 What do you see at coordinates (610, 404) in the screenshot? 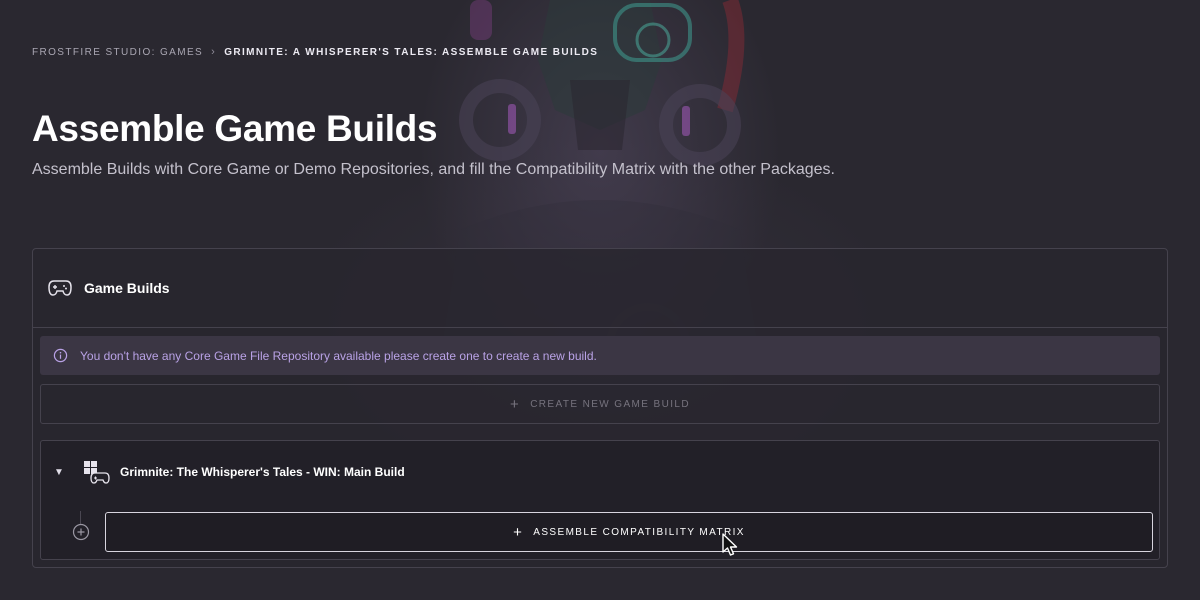
I see `create-new-game-build-label: CREATE NEW GAME BUILD` at bounding box center [610, 404].